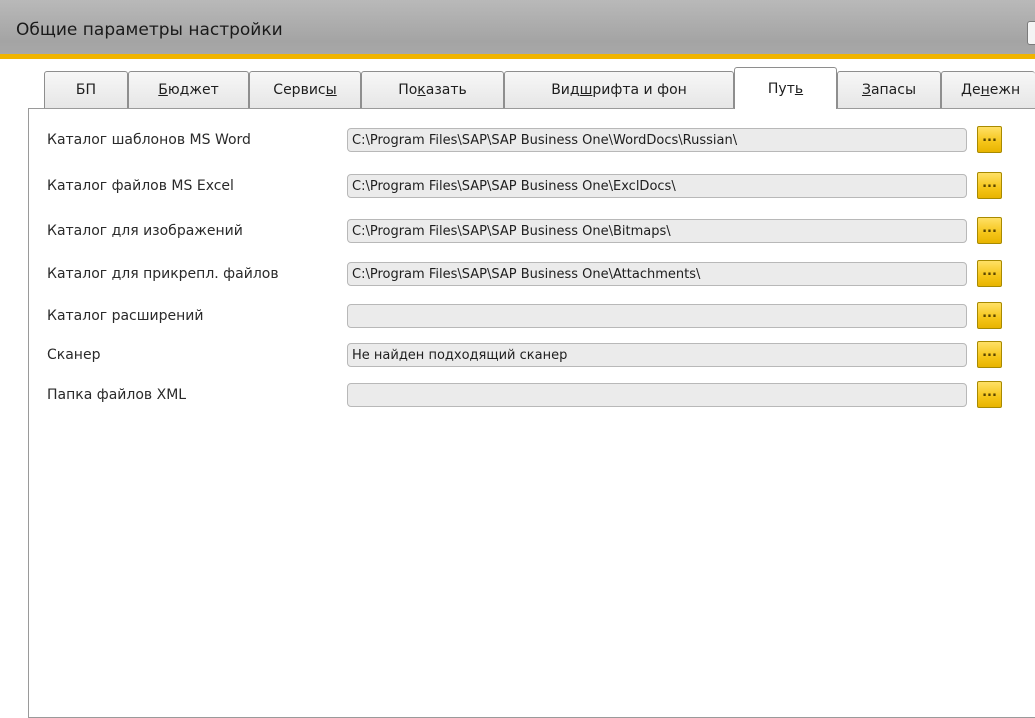 Image resolution: width=1035 pixels, height=718 pixels. What do you see at coordinates (889, 89) in the screenshot?
I see `tab-inventory: Запасы` at bounding box center [889, 89].